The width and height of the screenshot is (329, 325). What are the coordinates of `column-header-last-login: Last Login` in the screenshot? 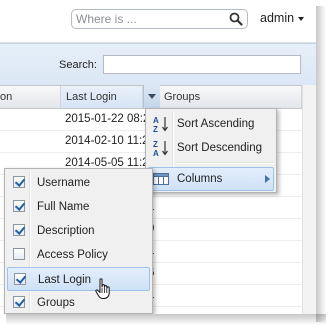 It's located at (102, 97).